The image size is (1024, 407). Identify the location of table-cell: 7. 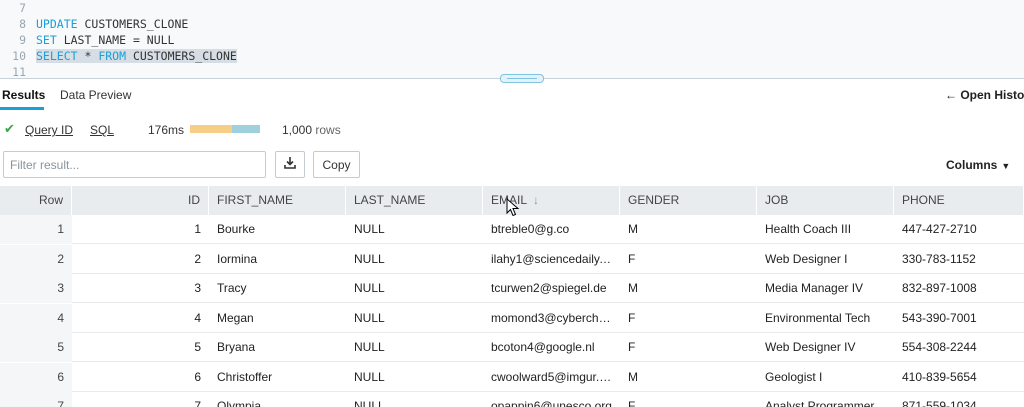
(140, 399).